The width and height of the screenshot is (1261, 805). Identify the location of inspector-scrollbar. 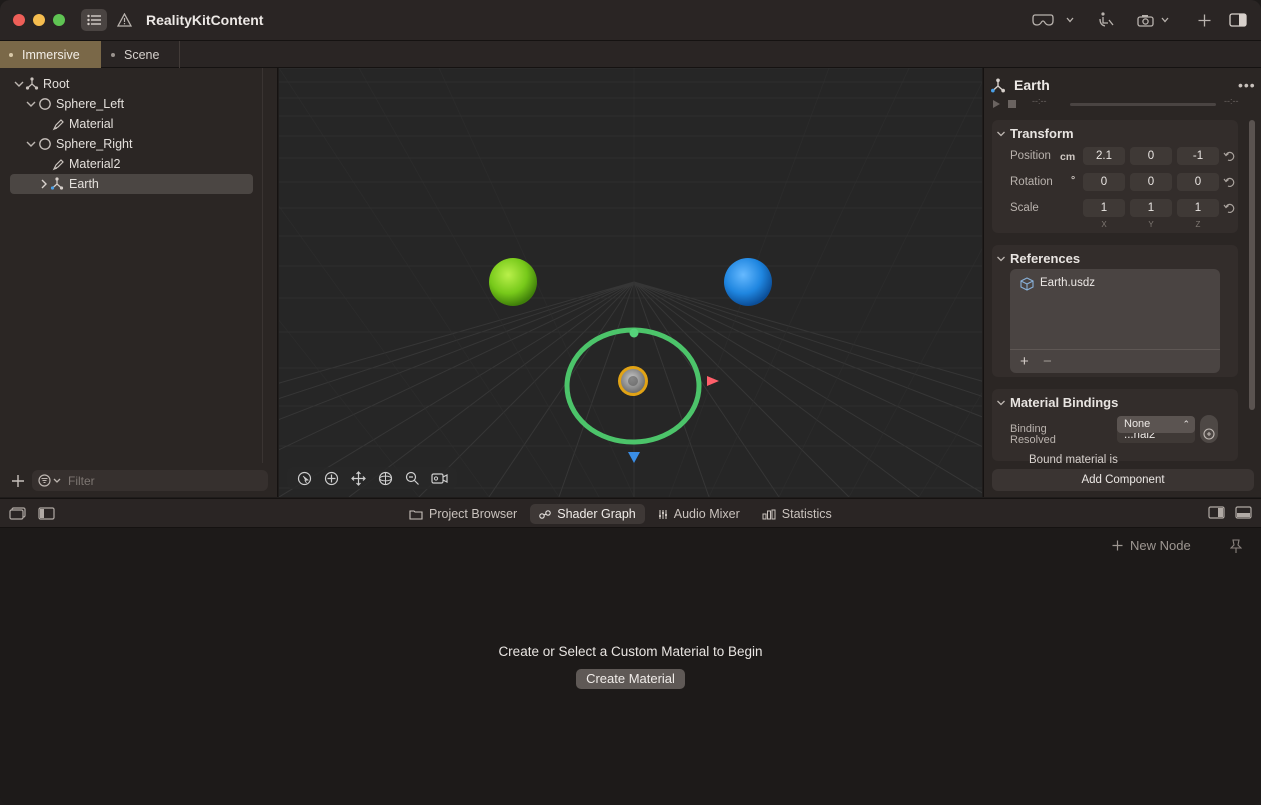
(1252, 265).